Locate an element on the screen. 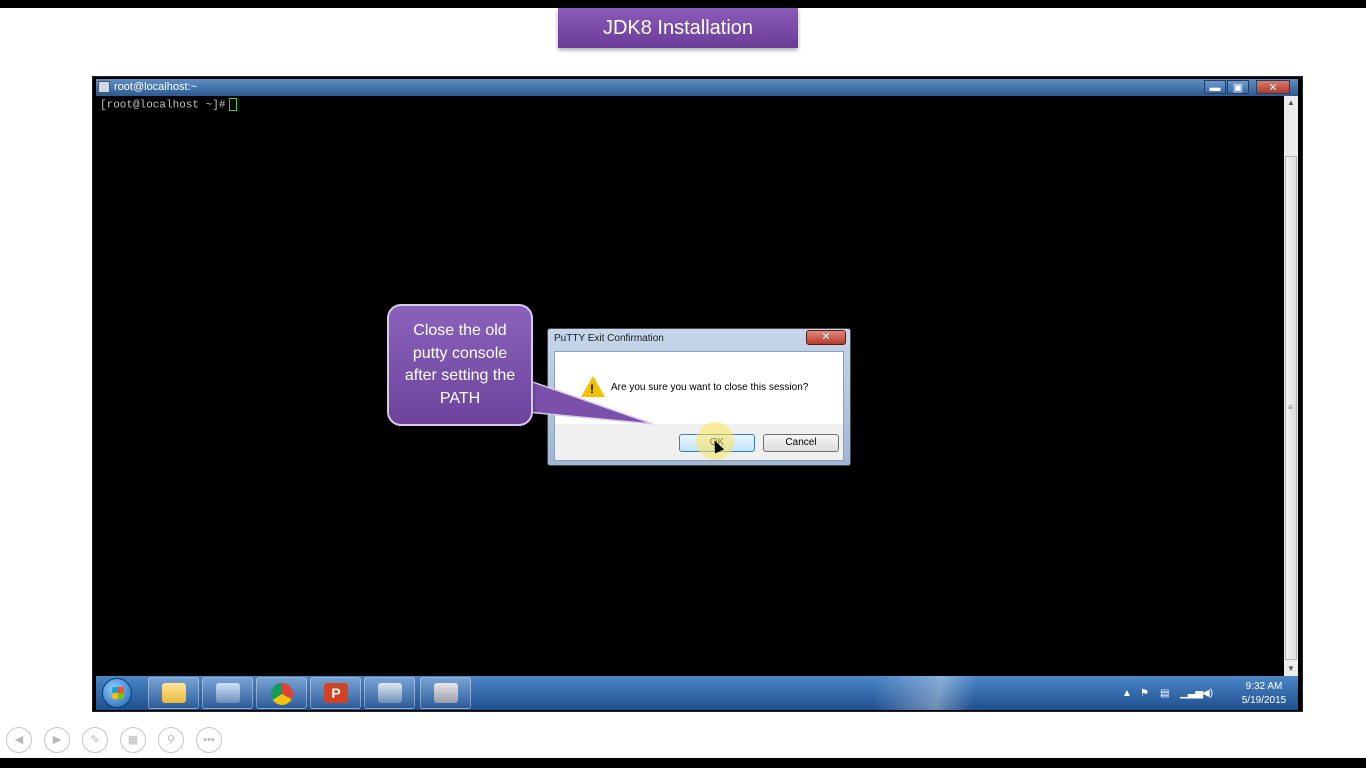  taskbar-item-powerpoint: P is located at coordinates (335, 693).